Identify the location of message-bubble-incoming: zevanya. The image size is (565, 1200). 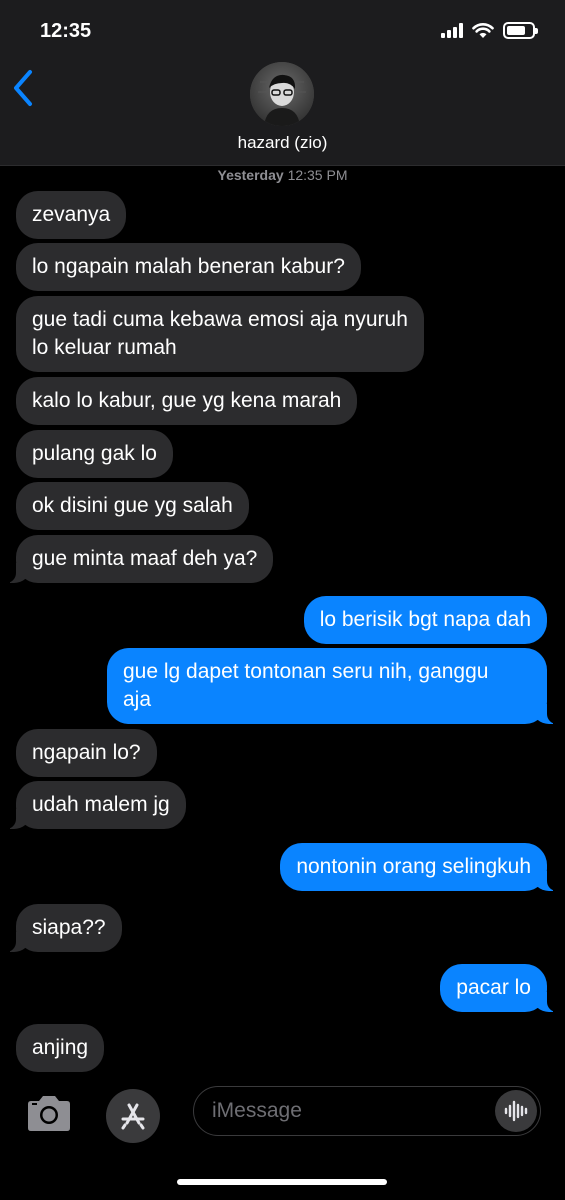
(71, 215).